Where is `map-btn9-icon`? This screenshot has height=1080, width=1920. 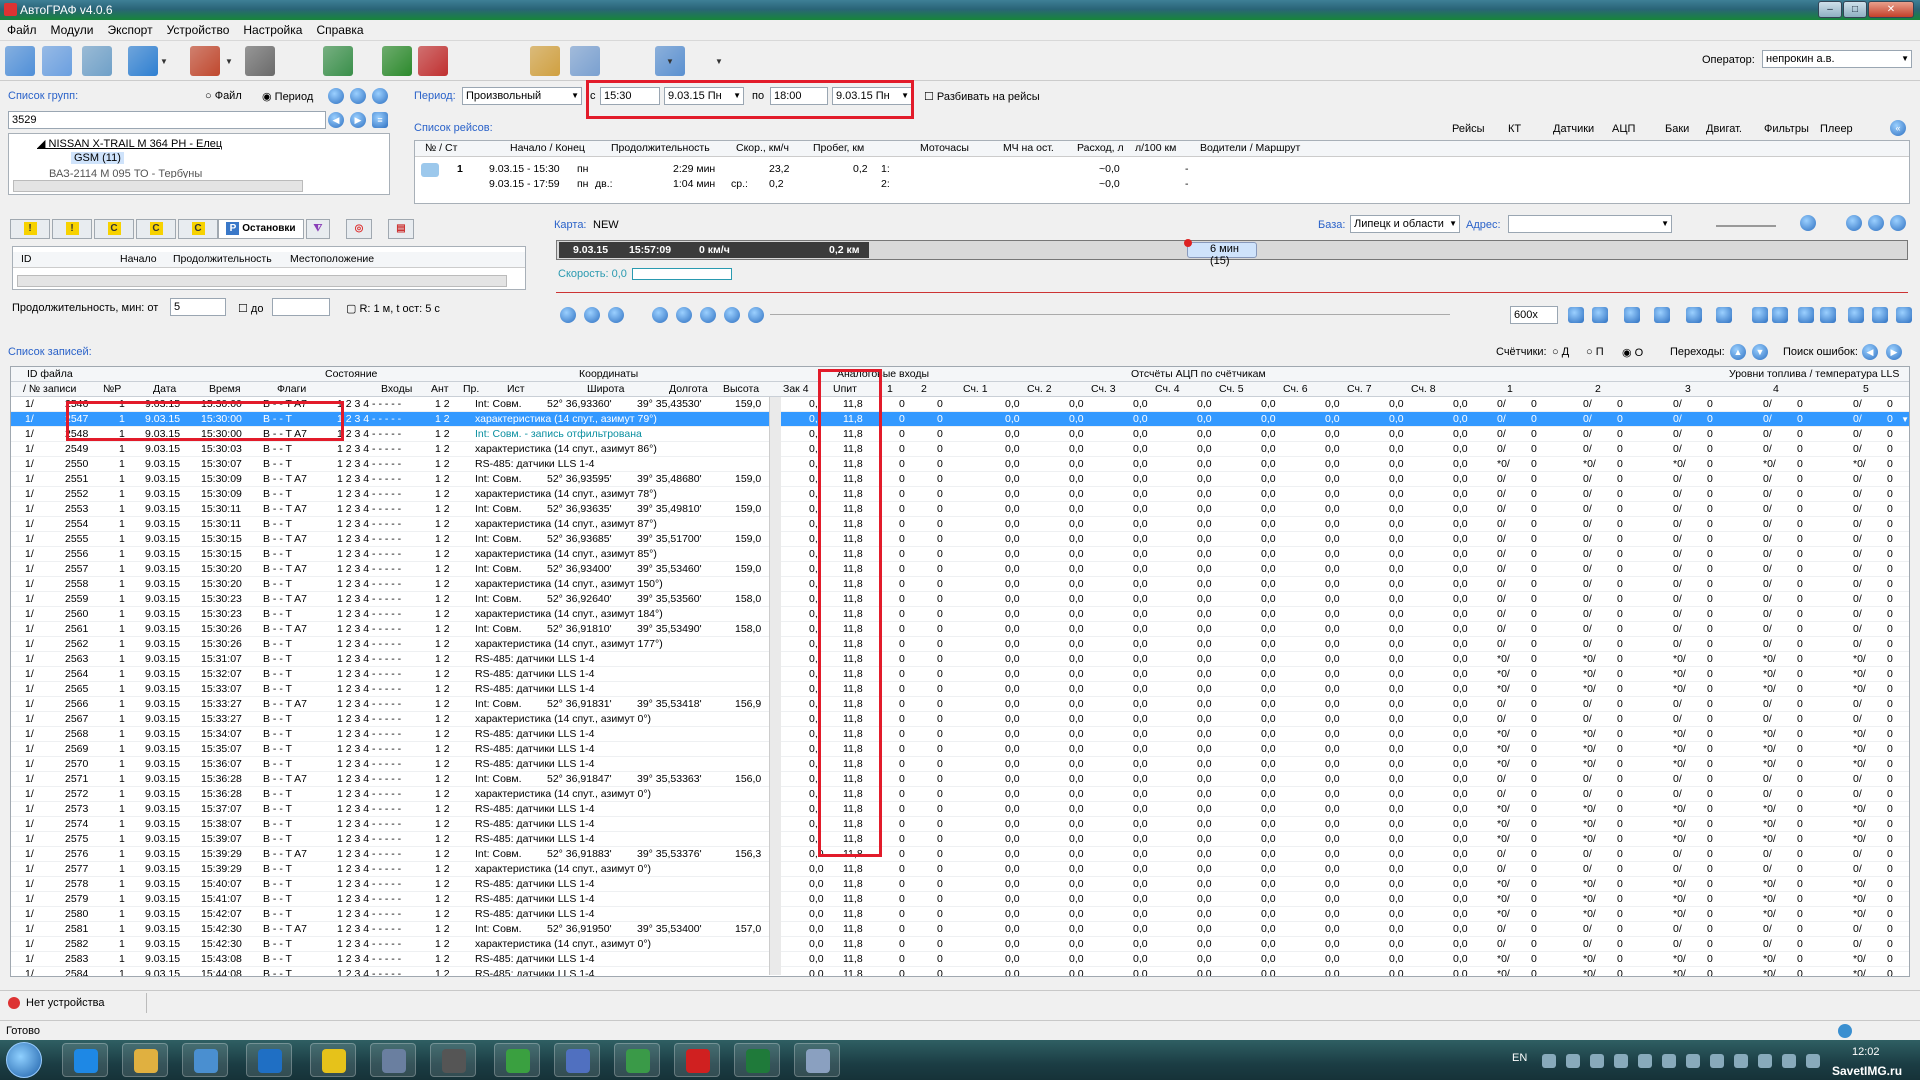
map-btn9-icon is located at coordinates (1828, 315).